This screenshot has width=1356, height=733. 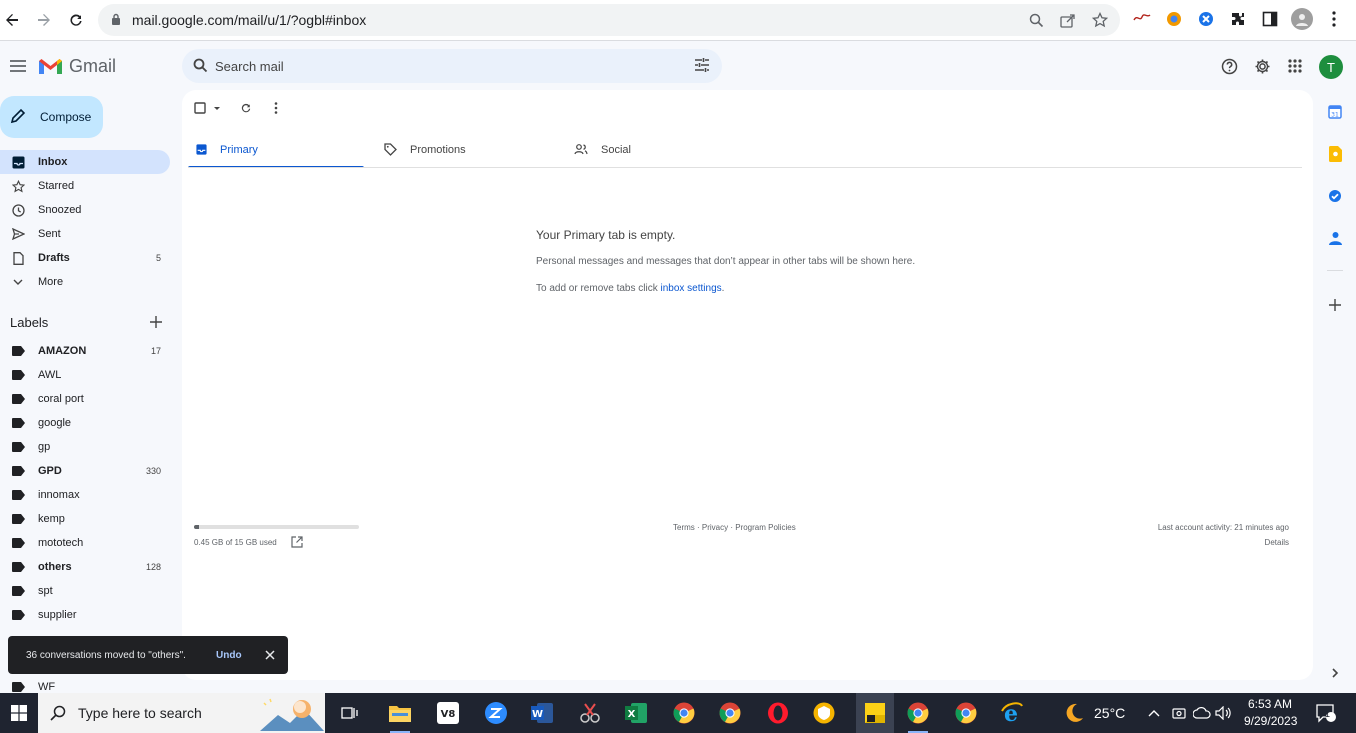 I want to click on network-icon, so click(x=1202, y=713).